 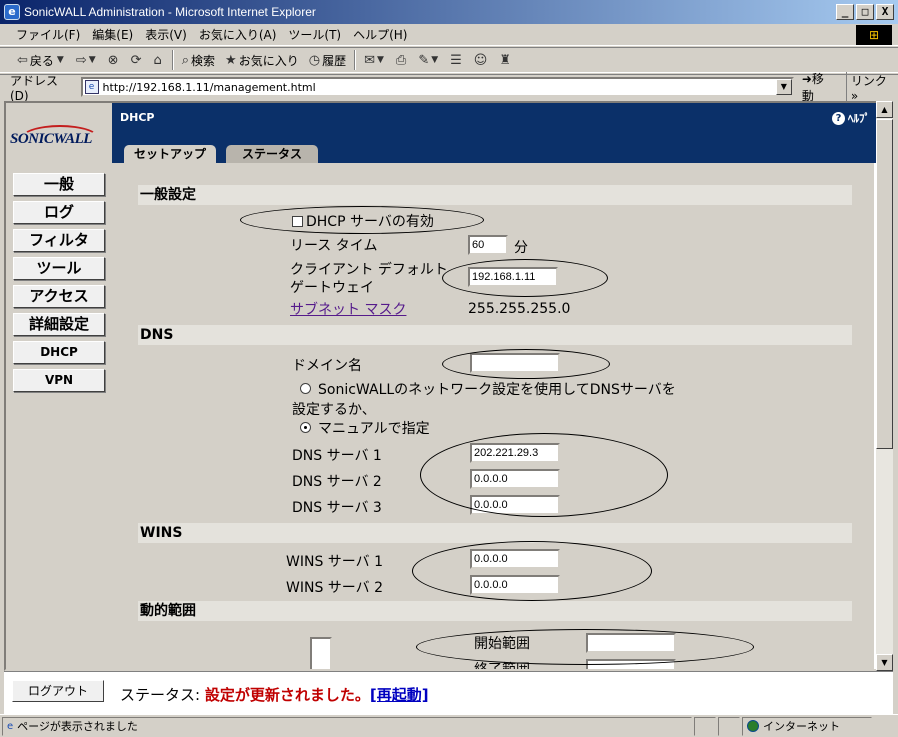 I want to click on dns-auto-radio, so click(x=305, y=388).